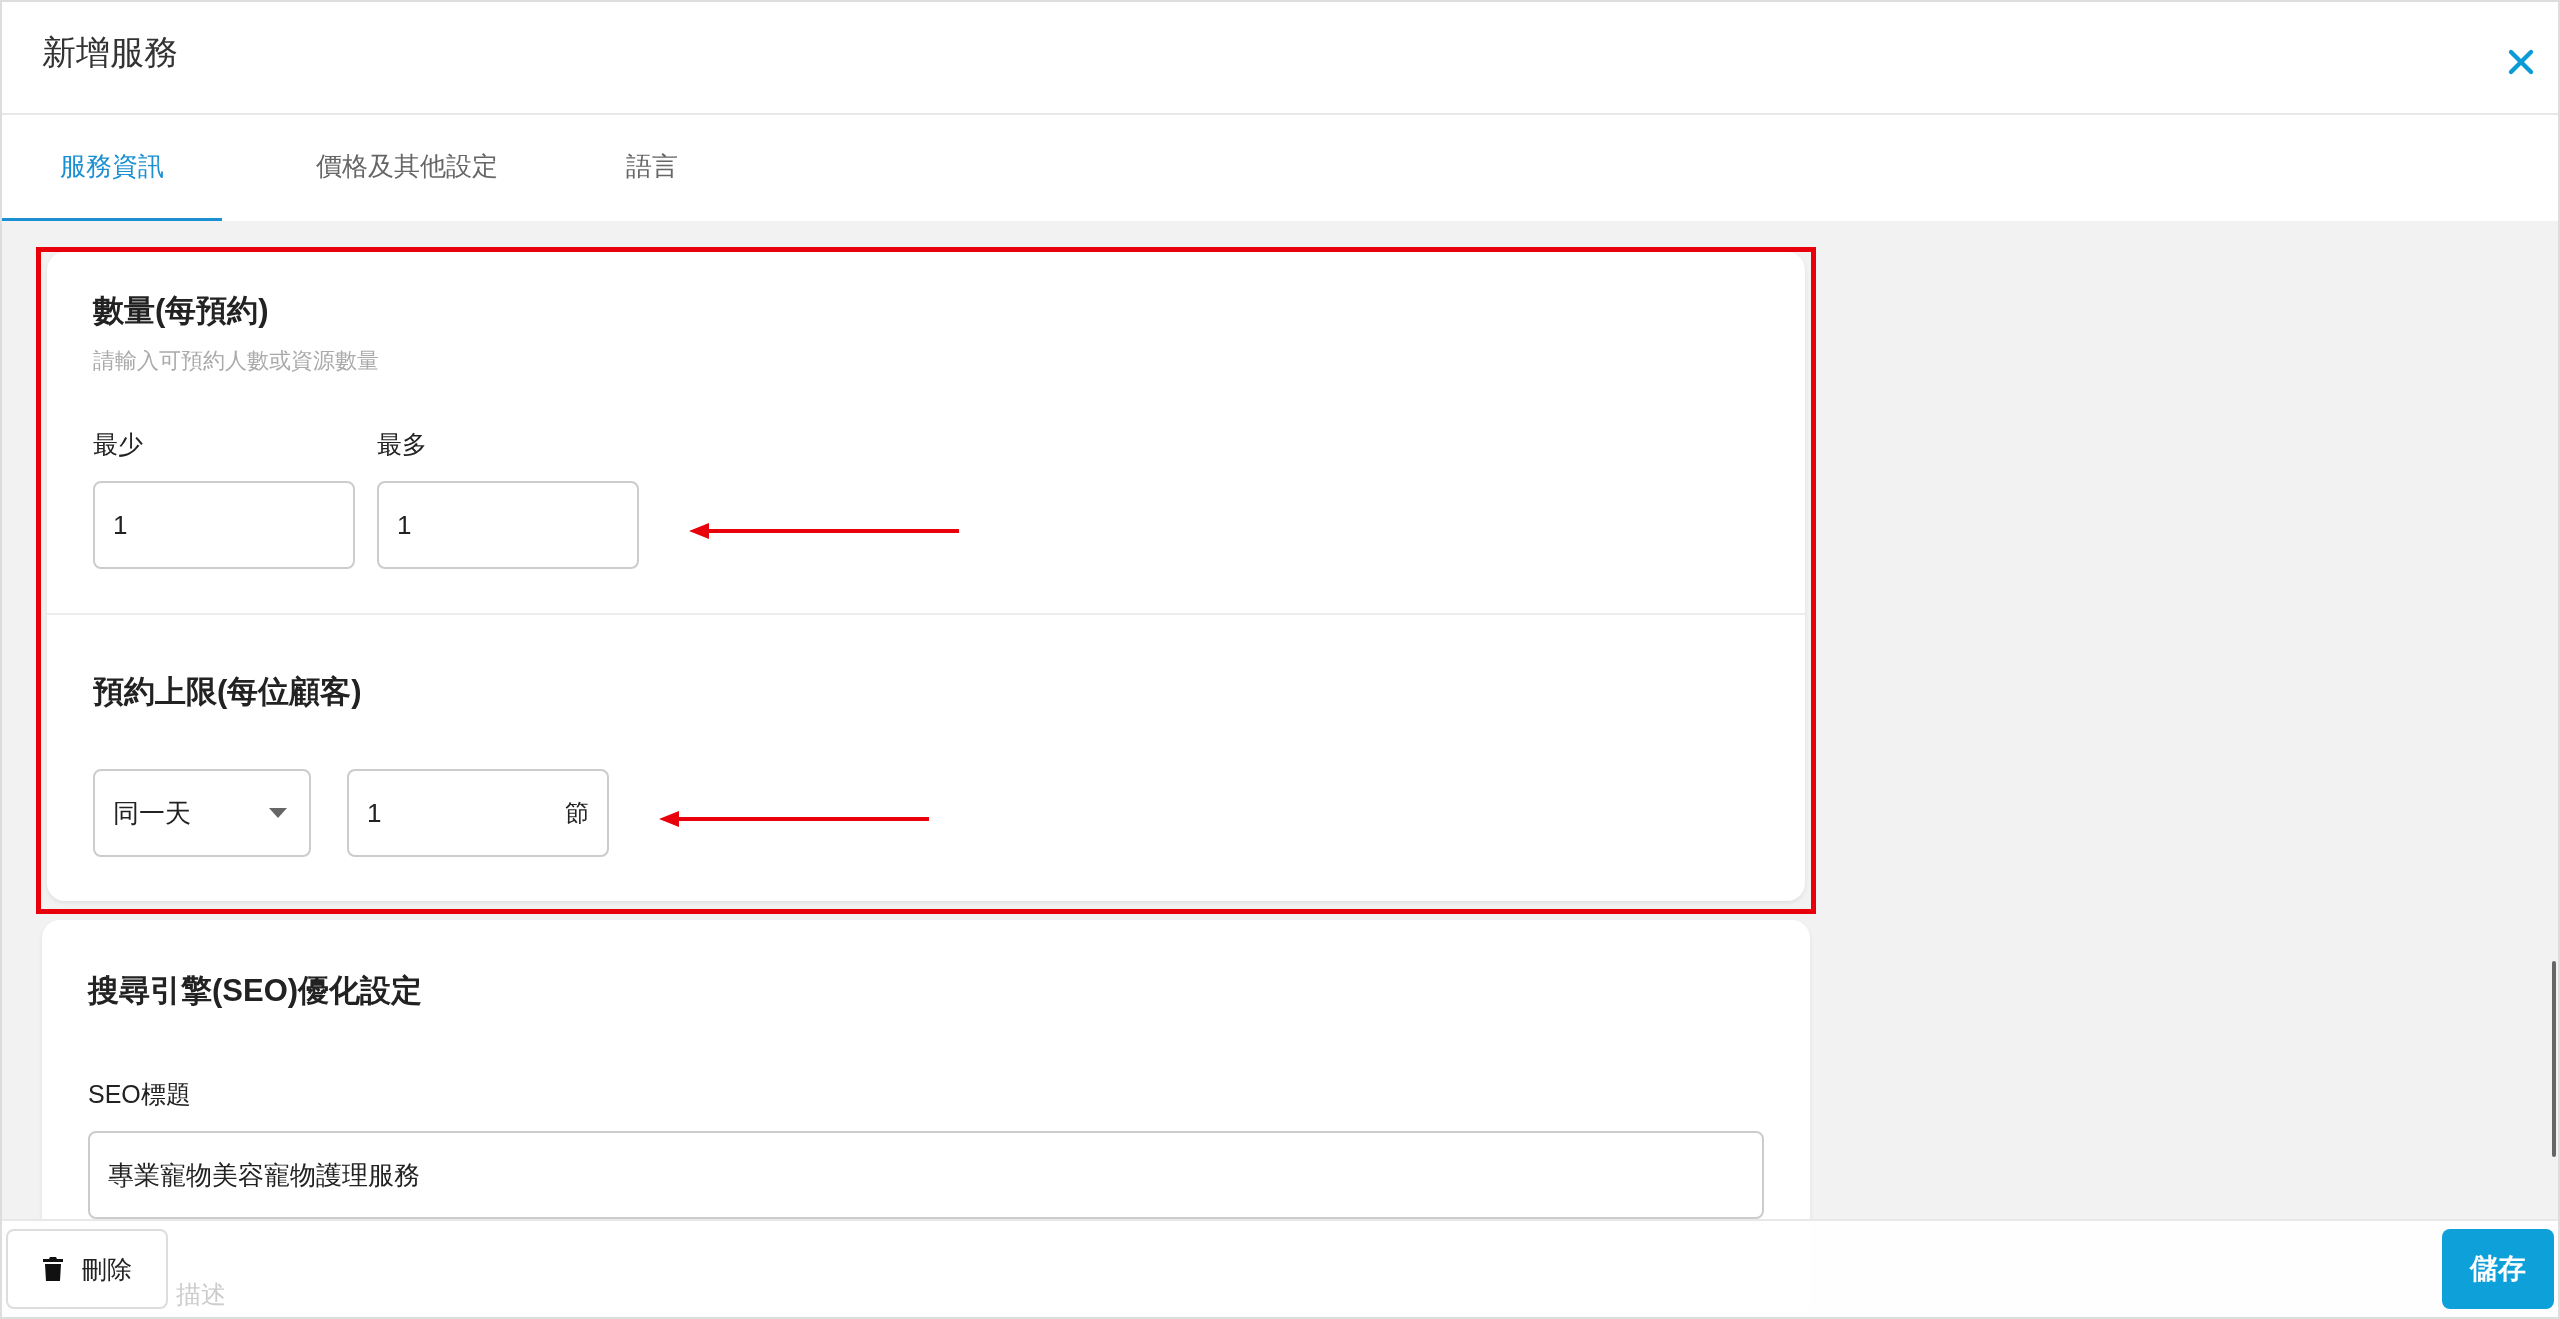 The height and width of the screenshot is (1319, 2560). Describe the element at coordinates (181, 311) in the screenshot. I see `section-title: 數量(每預約)` at that location.